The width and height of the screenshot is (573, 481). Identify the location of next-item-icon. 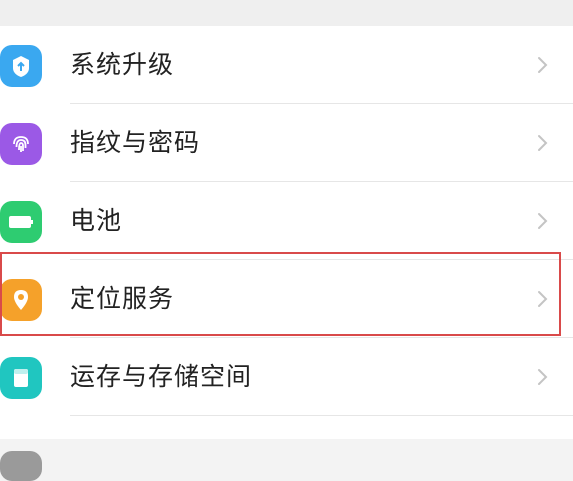
(21, 466).